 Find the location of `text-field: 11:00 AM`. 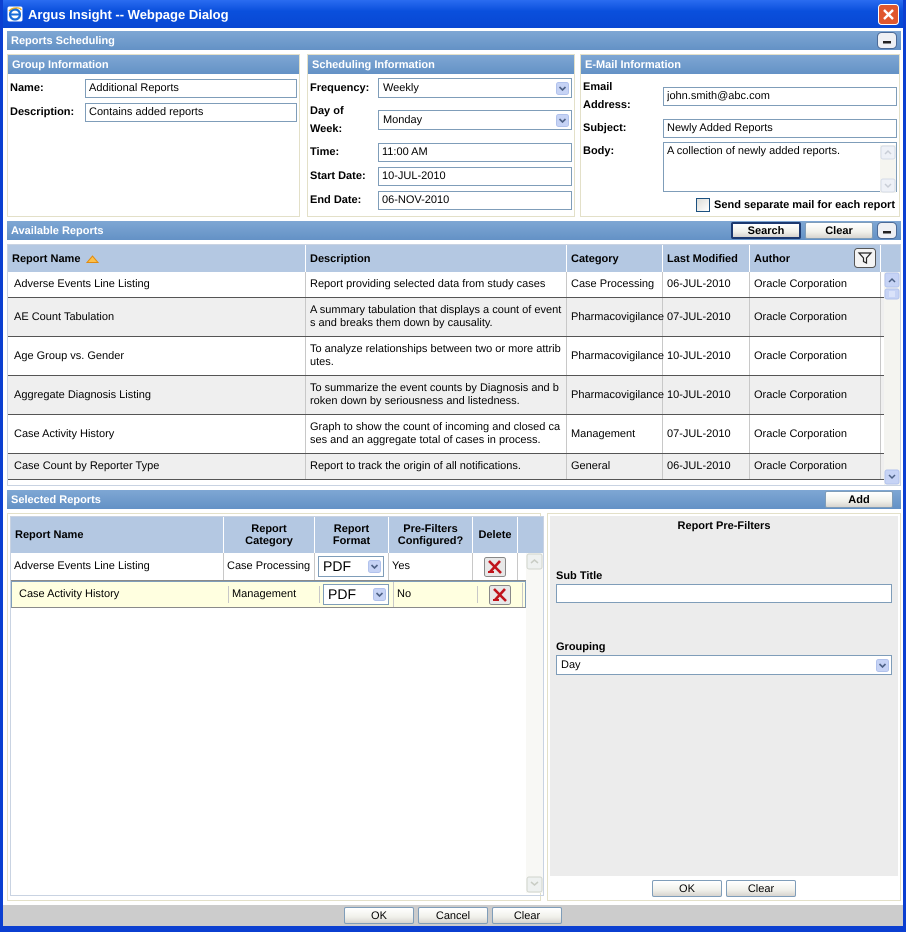

text-field: 11:00 AM is located at coordinates (475, 152).